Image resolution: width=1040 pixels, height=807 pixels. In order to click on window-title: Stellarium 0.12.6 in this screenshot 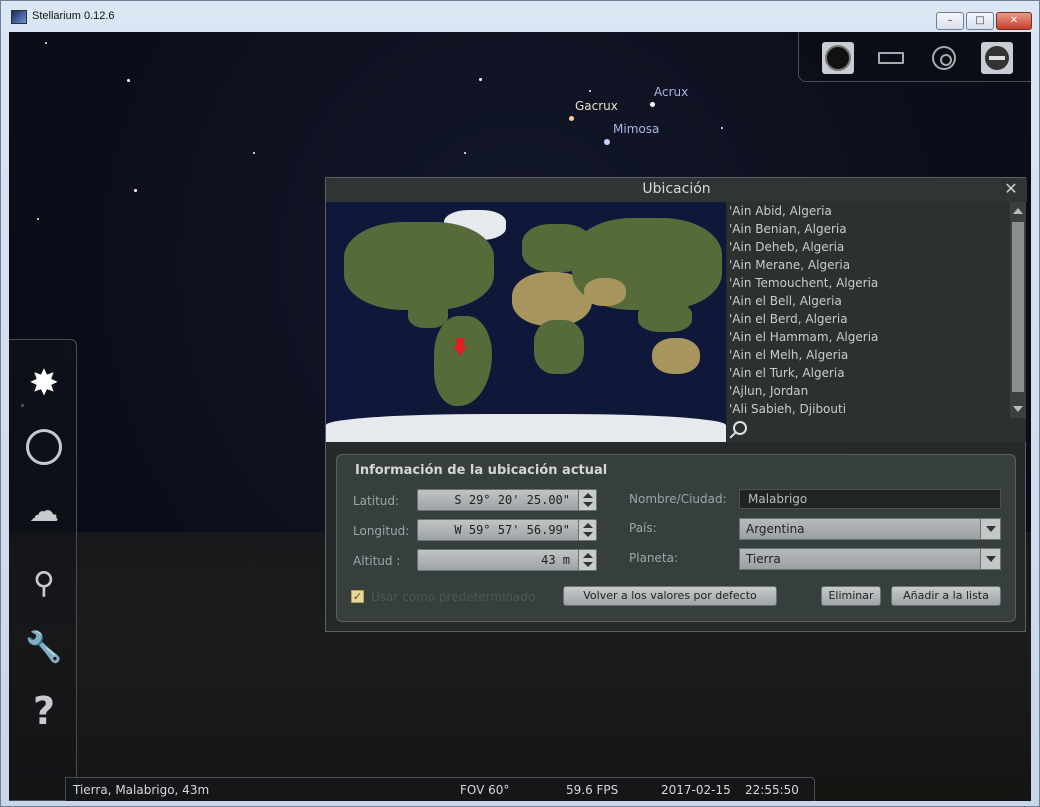, I will do `click(73, 16)`.